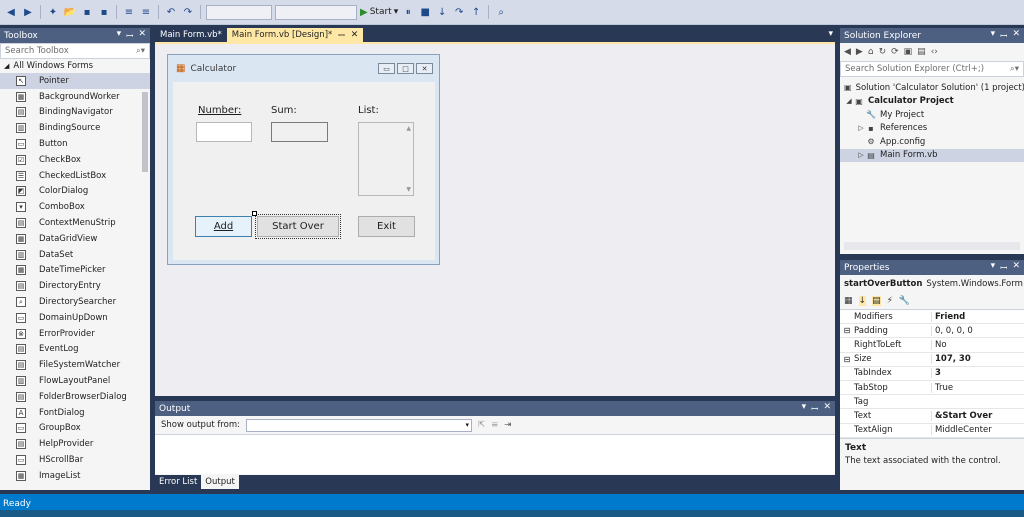 The image size is (1024, 517). What do you see at coordinates (495, 454) in the screenshot?
I see `output-text-area` at bounding box center [495, 454].